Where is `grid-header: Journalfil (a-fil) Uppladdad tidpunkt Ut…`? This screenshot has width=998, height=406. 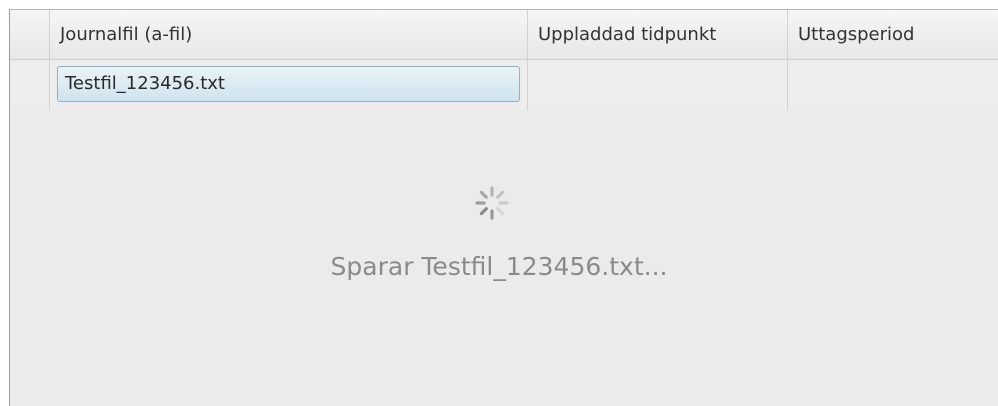
grid-header: Journalfil (a-fil) Uppladdad tidpunkt Ut… is located at coordinates (504, 35).